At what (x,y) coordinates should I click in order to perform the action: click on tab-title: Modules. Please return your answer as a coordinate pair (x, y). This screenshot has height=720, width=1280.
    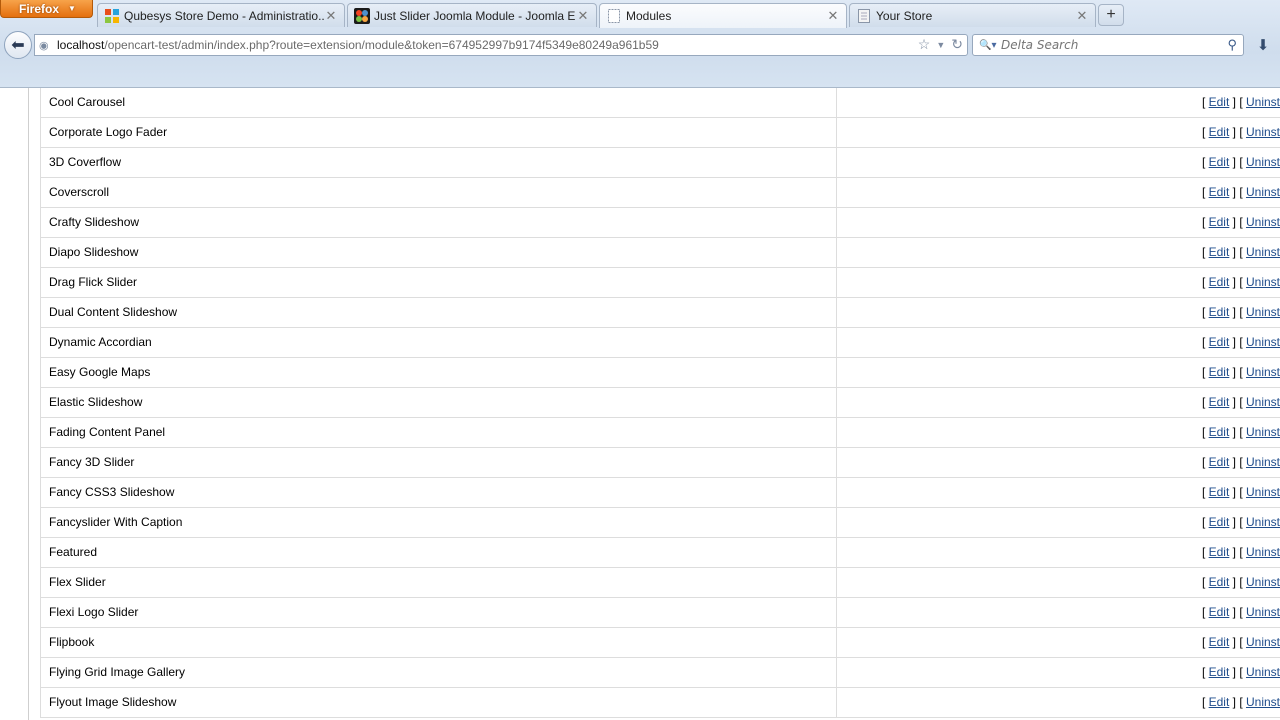
    Looking at the image, I should click on (649, 16).